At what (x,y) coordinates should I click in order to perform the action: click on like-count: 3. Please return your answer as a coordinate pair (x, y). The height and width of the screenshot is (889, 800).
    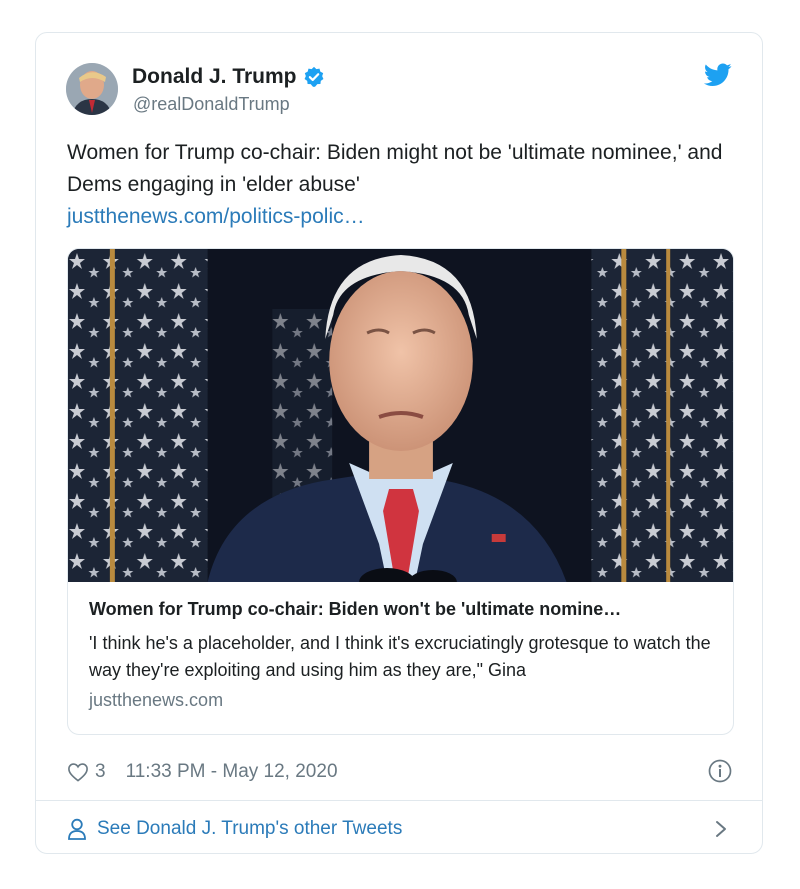
    Looking at the image, I should click on (100, 771).